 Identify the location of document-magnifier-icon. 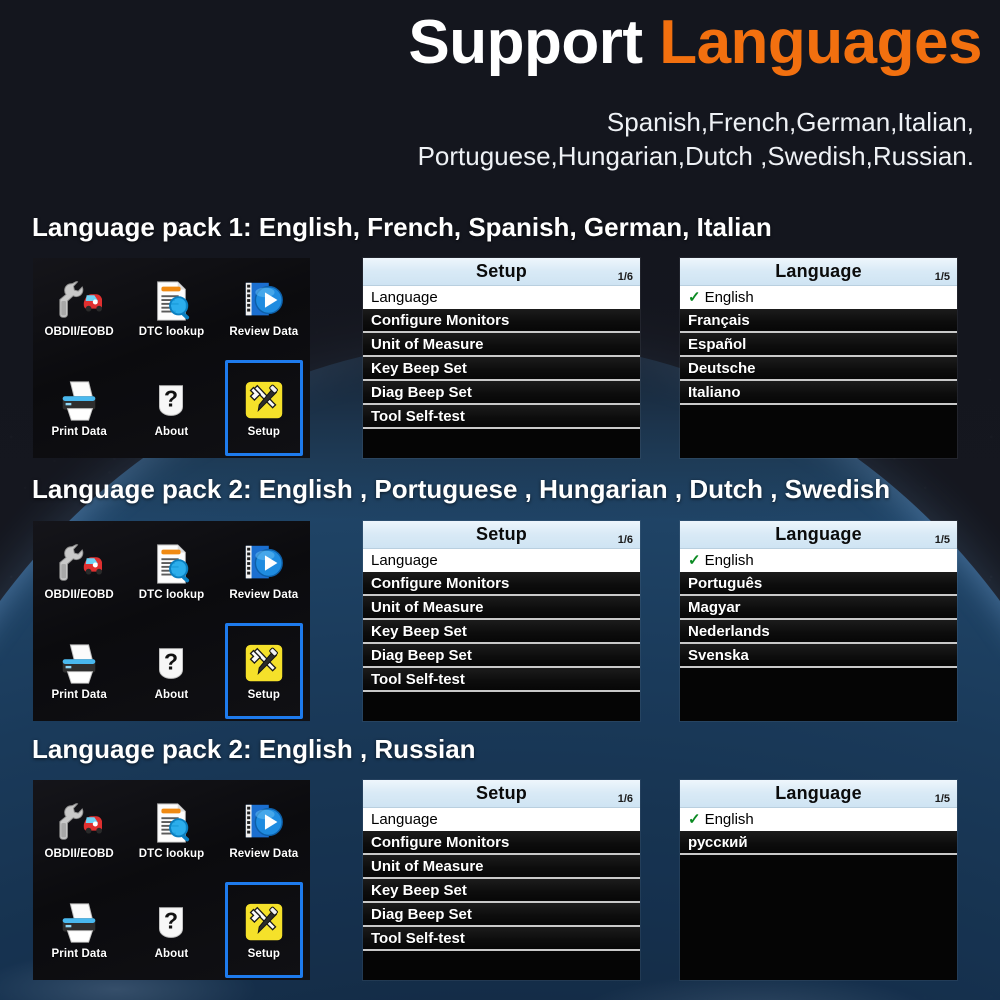
(173, 822).